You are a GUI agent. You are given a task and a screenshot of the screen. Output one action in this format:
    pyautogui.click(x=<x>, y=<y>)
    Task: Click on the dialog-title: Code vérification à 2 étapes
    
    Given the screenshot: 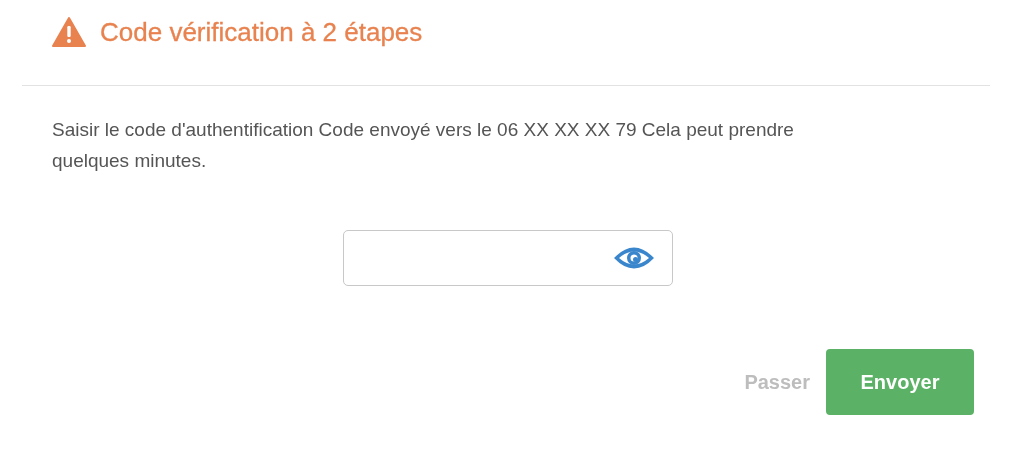 What is the action you would take?
    pyautogui.click(x=261, y=32)
    